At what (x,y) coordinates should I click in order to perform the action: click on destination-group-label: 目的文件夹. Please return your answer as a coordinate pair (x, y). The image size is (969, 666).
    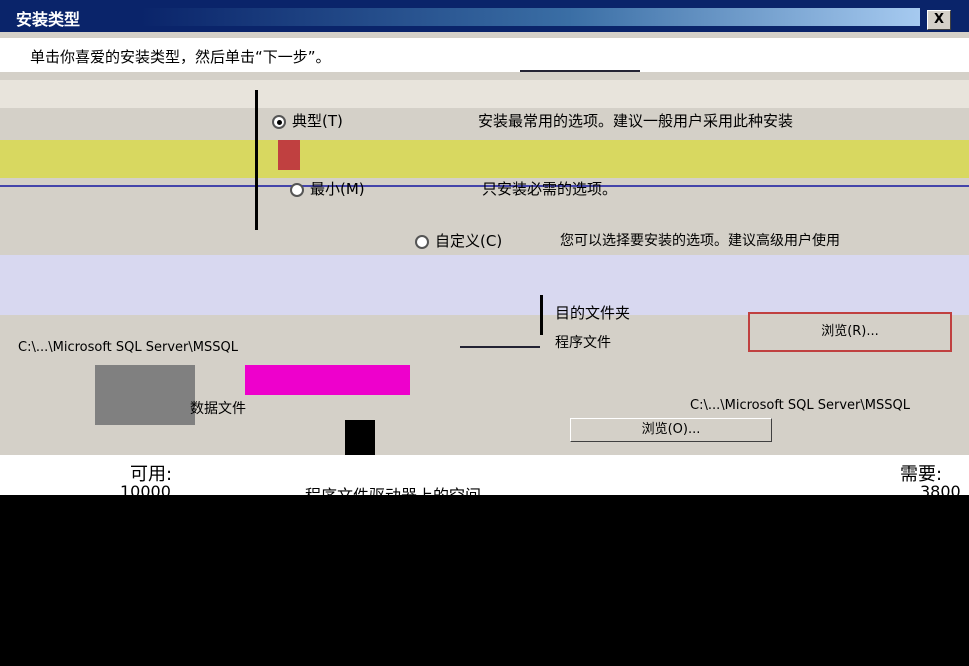
    Looking at the image, I should click on (593, 313).